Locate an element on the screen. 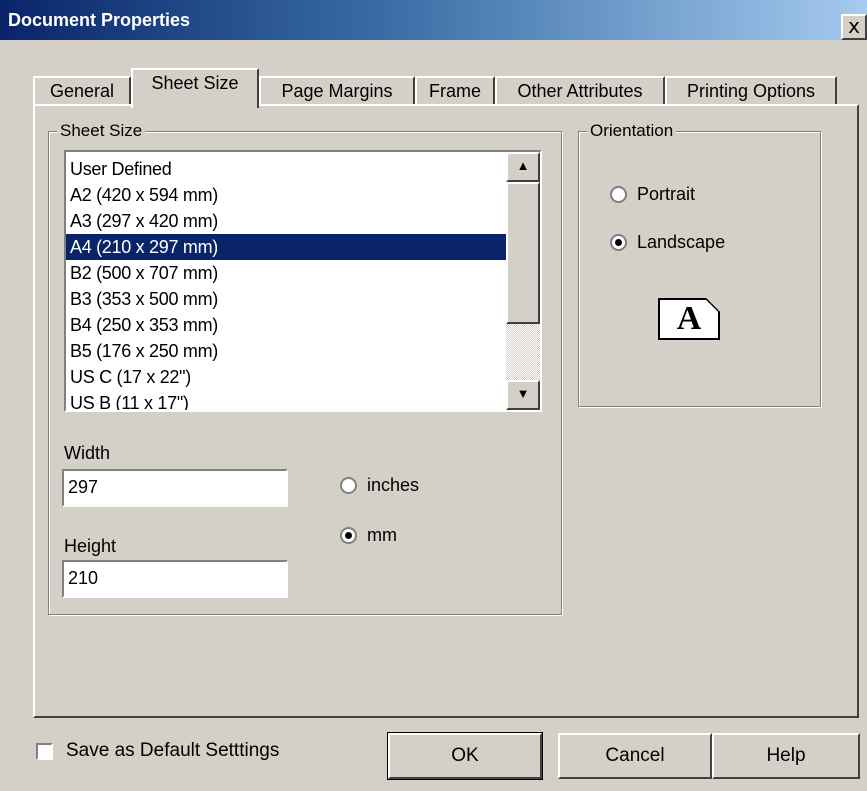 The image size is (867, 791). tab-printing-options: Printing Options is located at coordinates (751, 91).